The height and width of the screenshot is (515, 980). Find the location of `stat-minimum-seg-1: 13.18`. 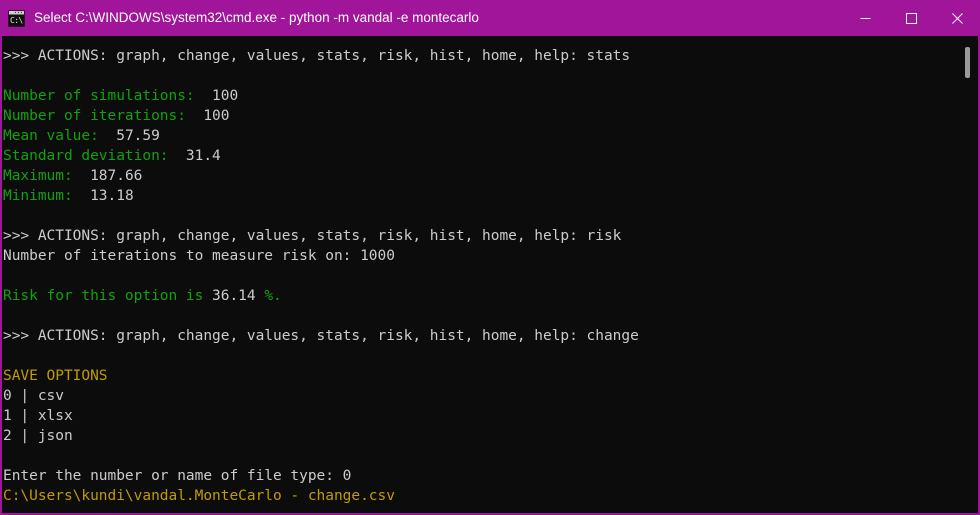

stat-minimum-seg-1: 13.18 is located at coordinates (107, 196).